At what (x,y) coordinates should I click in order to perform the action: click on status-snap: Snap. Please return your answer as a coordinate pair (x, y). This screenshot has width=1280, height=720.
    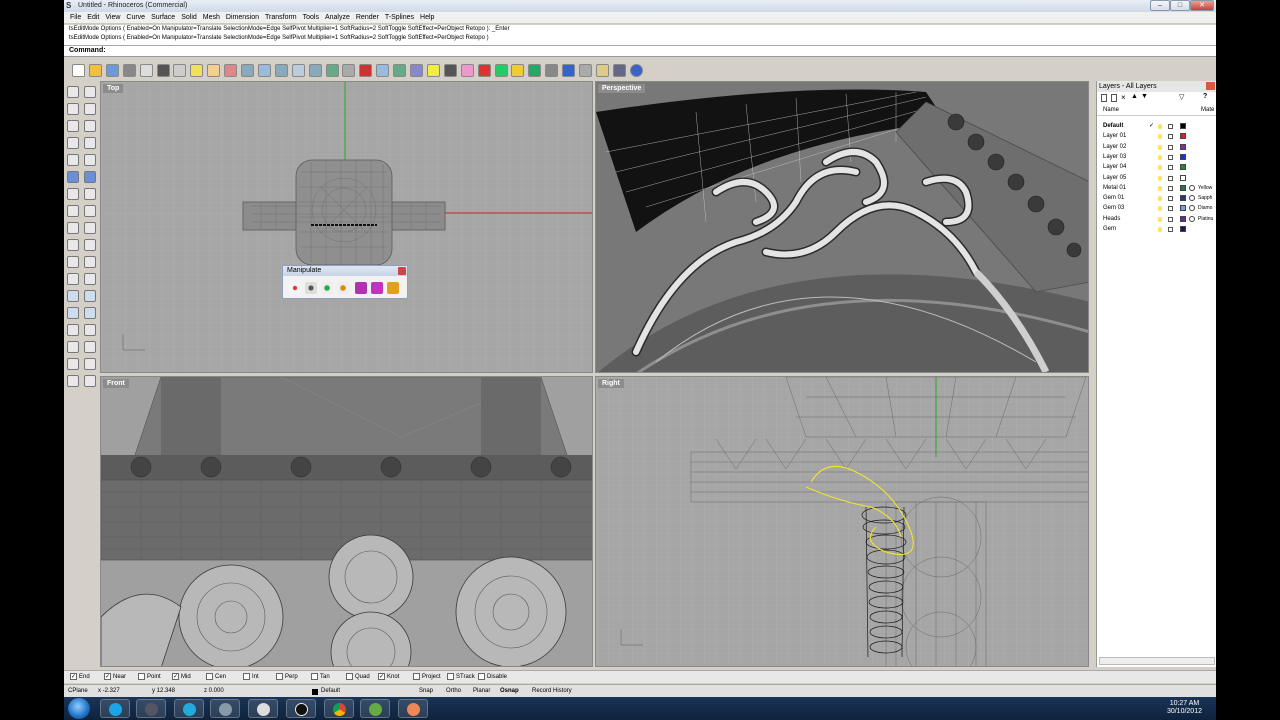
    Looking at the image, I should click on (426, 691).